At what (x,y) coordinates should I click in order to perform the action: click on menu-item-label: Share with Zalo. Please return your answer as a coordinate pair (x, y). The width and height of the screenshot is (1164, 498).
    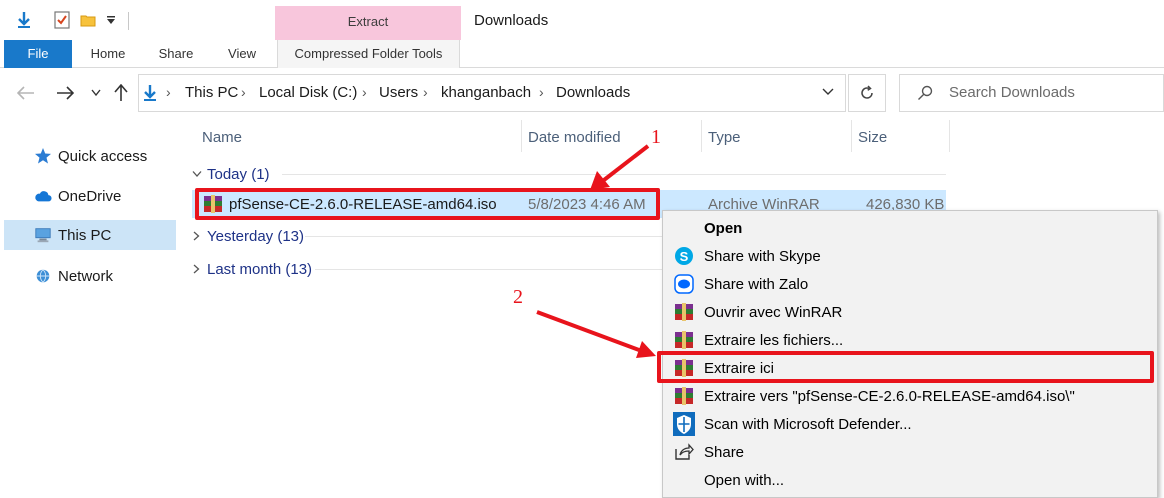
    Looking at the image, I should click on (756, 284).